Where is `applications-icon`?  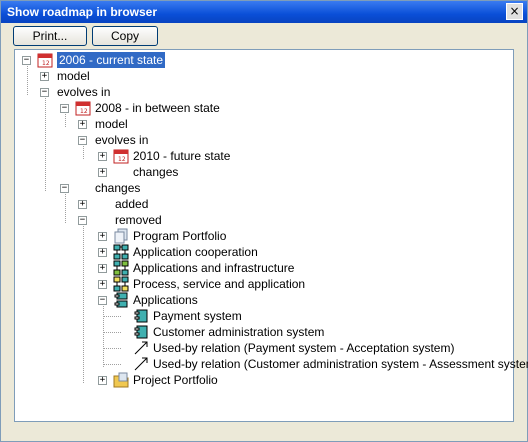 applications-icon is located at coordinates (121, 300).